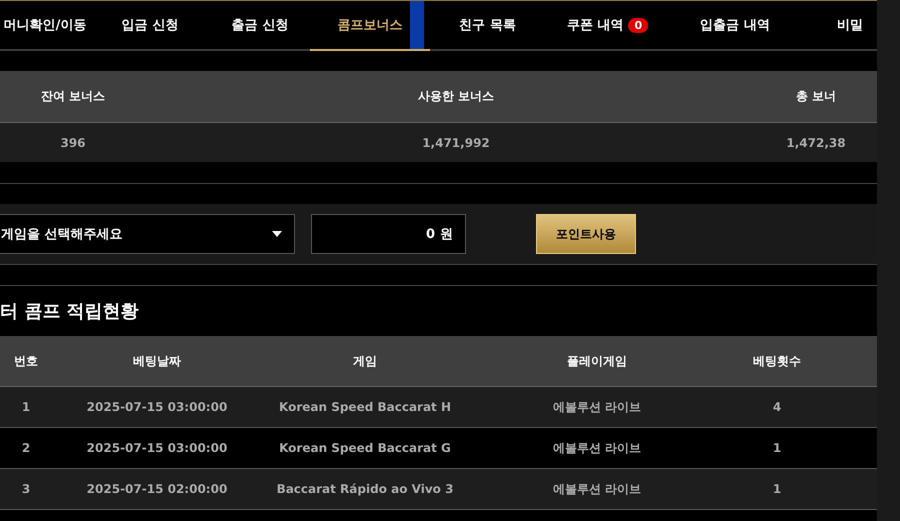 The image size is (900, 521). I want to click on table-cell-text: Korean Speed Baccarat G, so click(365, 448).